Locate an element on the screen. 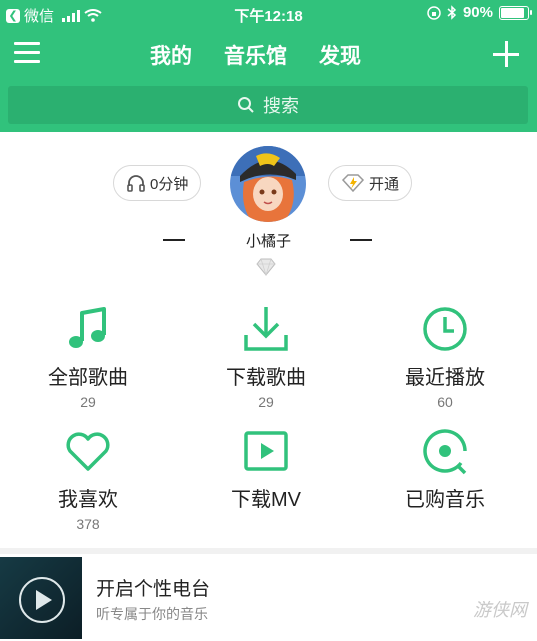  tab-mine: 我的 is located at coordinates (171, 55).